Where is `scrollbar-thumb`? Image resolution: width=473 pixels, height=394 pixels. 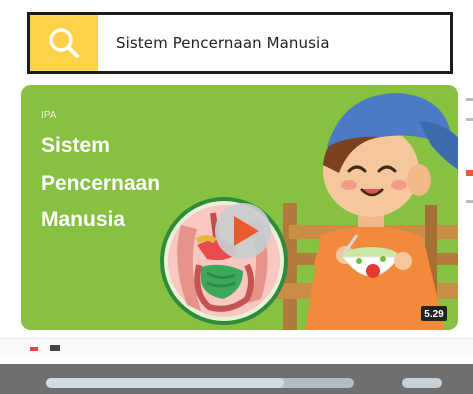 scrollbar-thumb is located at coordinates (165, 383).